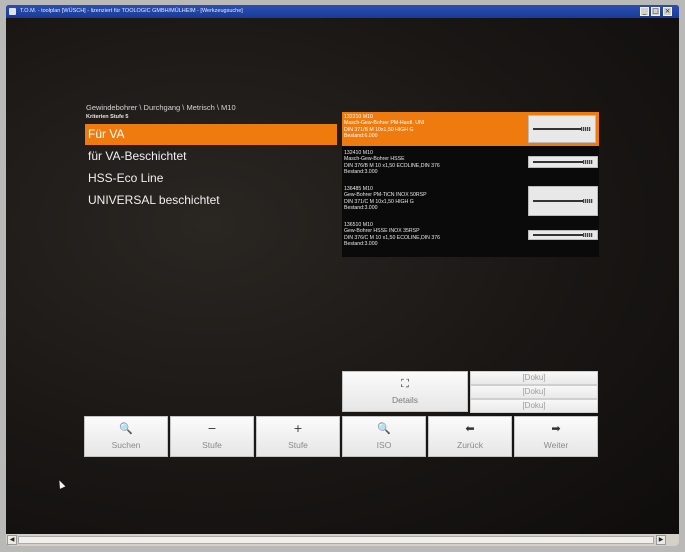 The height and width of the screenshot is (552, 685). I want to click on result-line2: Gew-Bohrer PM-TiCN INOX 50RSP, so click(385, 195).